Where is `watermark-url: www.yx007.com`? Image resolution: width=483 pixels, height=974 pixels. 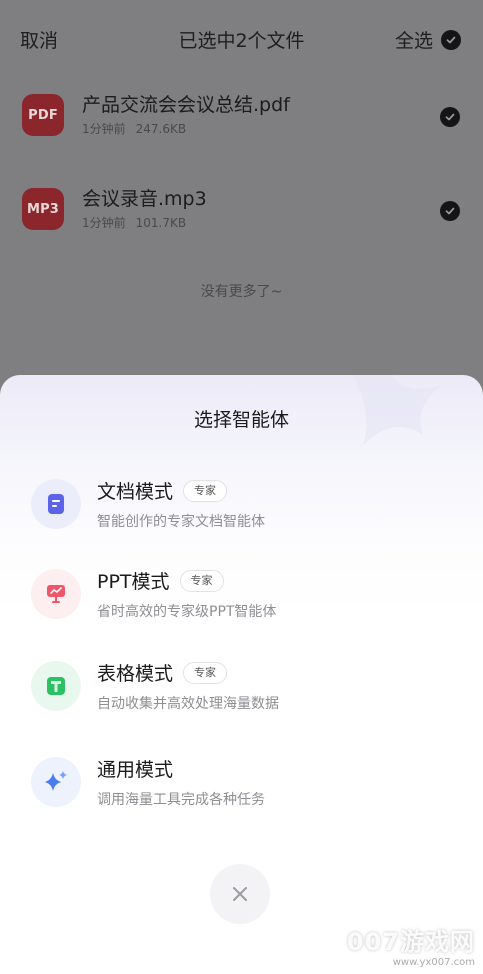 watermark-url: www.yx007.com is located at coordinates (433, 962).